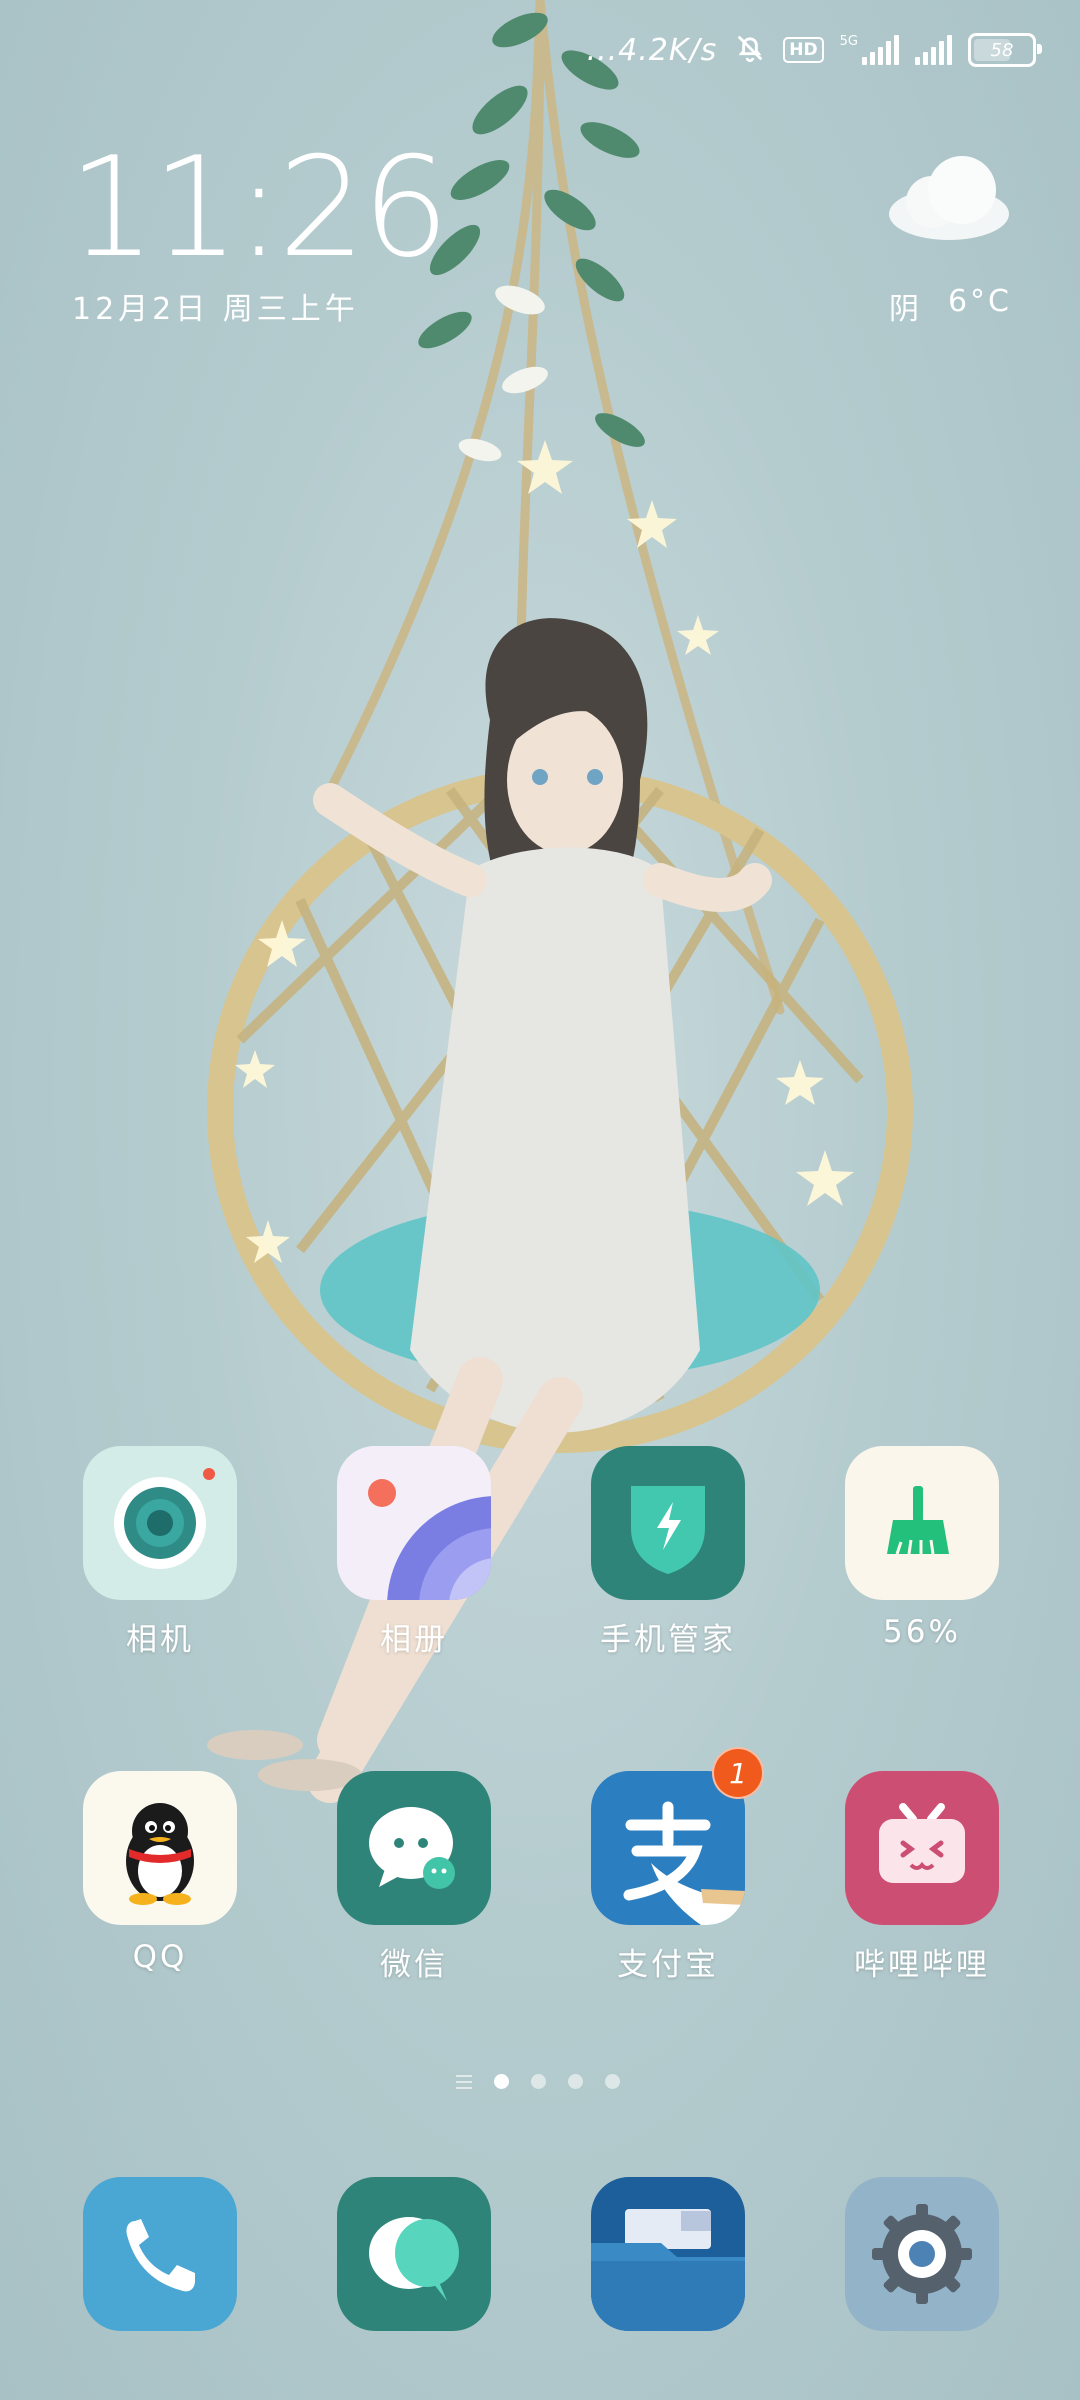 Image resolution: width=1080 pixels, height=2400 pixels. What do you see at coordinates (1002, 50) in the screenshot?
I see `battery-percentage: 58` at bounding box center [1002, 50].